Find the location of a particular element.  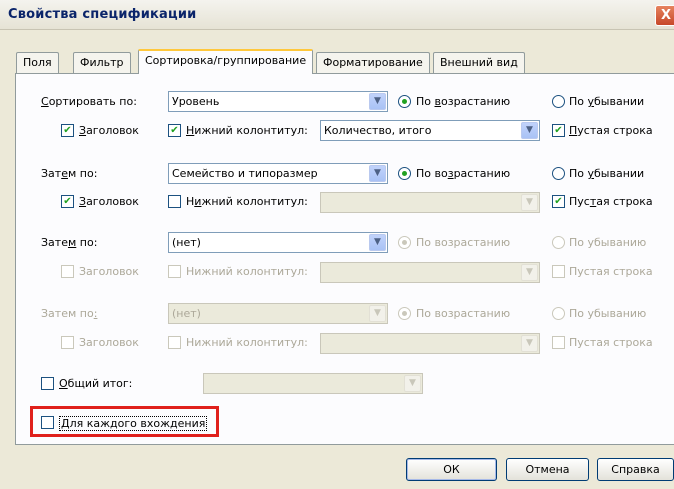

sort-by-descending-radio is located at coordinates (558, 101).